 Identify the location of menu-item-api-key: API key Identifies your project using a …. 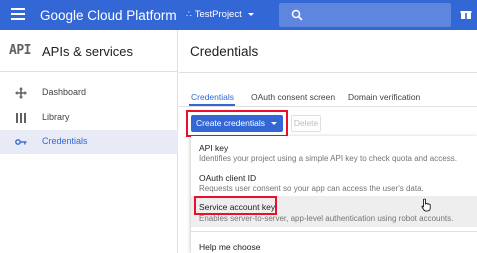
(334, 151).